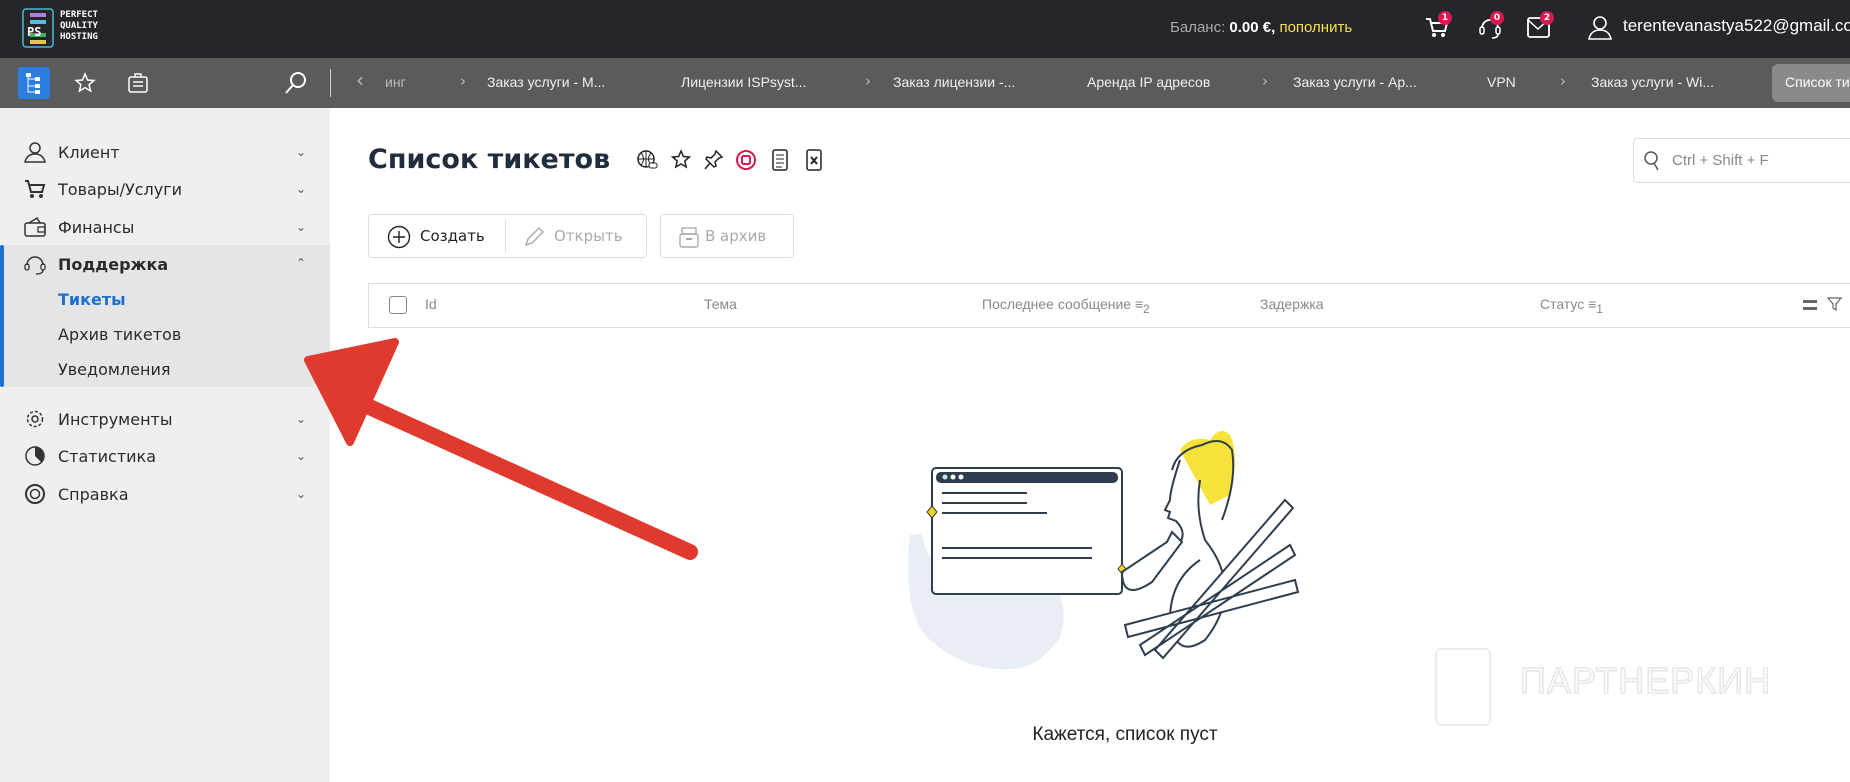  Describe the element at coordinates (1491, 26) in the screenshot. I see `support-button: 0` at that location.